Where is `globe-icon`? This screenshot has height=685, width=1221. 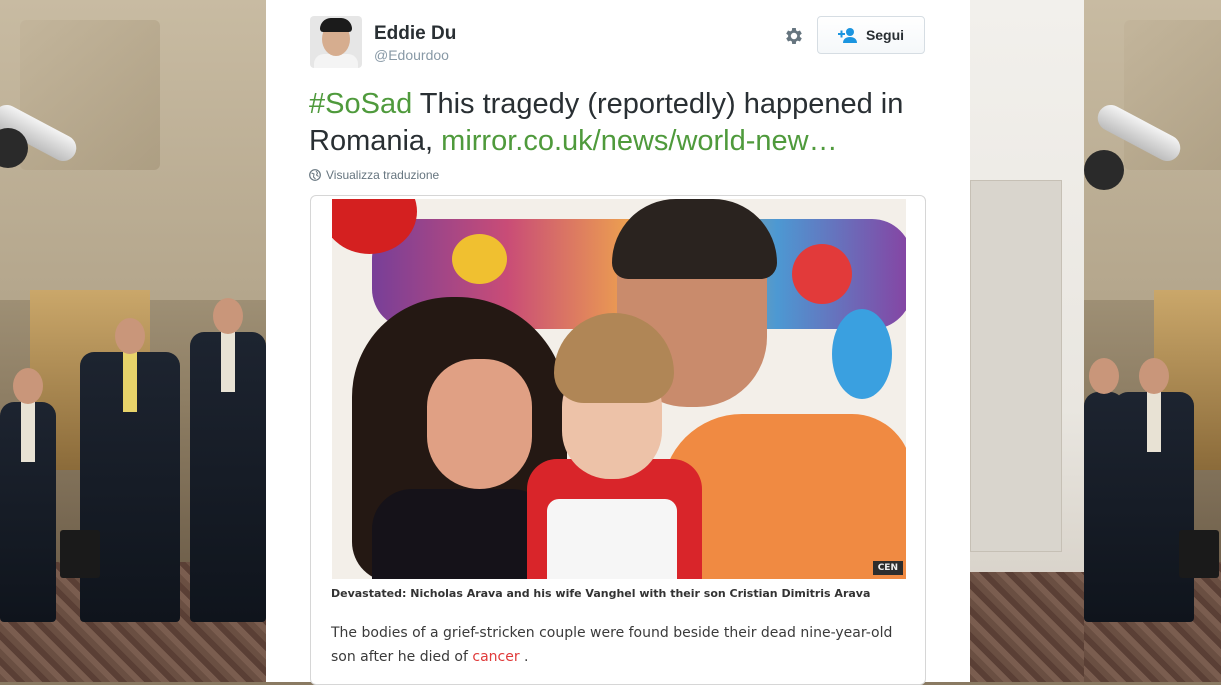 globe-icon is located at coordinates (315, 175).